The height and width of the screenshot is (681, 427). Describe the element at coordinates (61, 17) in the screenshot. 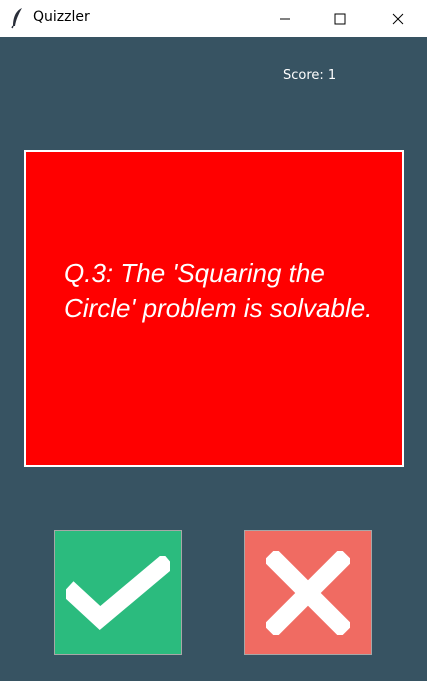

I see `window-title: Quizzler` at that location.